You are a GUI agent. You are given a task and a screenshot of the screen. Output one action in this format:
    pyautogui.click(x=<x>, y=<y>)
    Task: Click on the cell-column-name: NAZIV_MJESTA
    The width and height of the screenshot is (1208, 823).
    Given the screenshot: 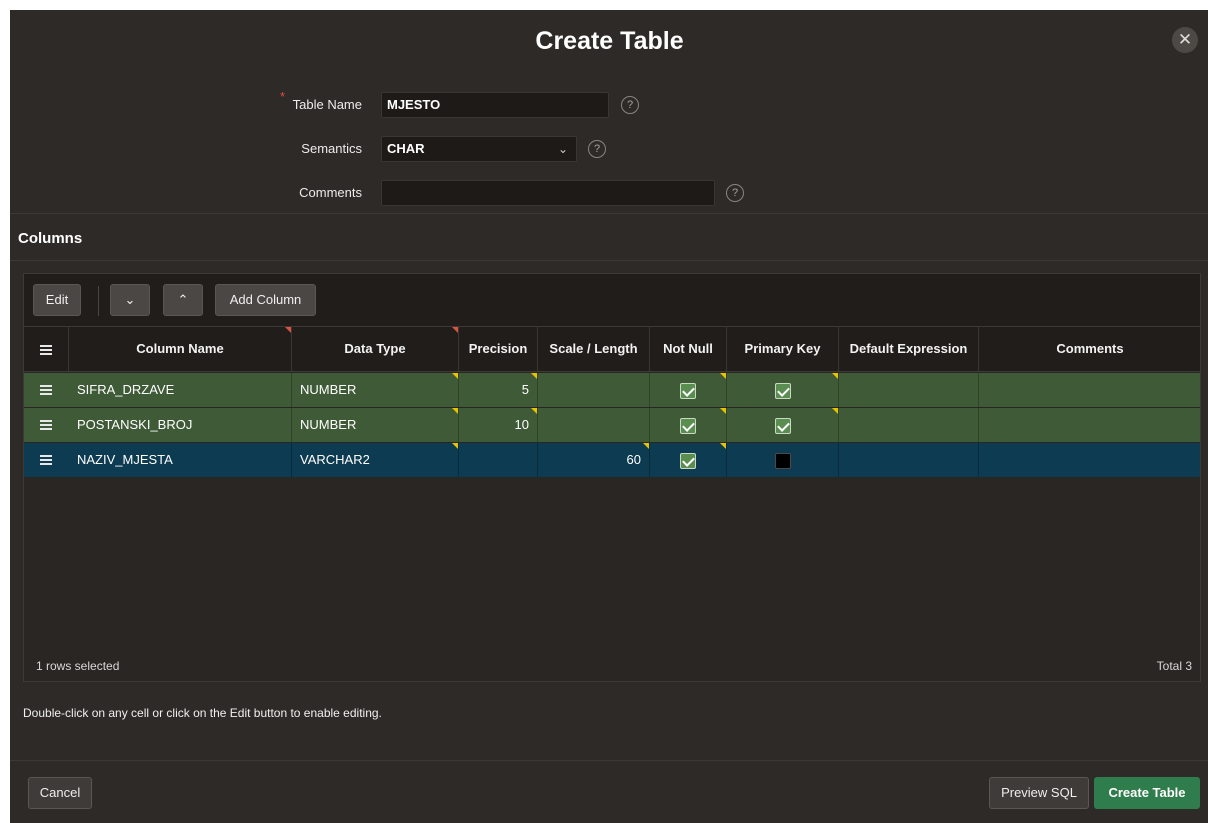 What is the action you would take?
    pyautogui.click(x=180, y=460)
    